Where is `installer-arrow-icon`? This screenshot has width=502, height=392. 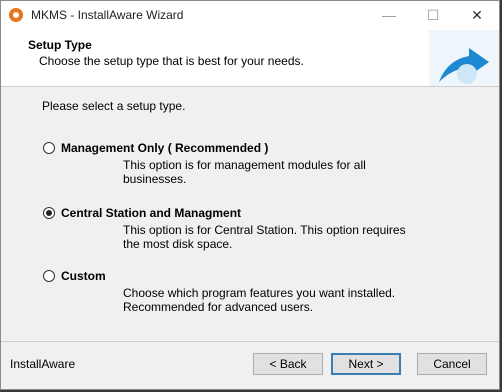 installer-arrow-icon is located at coordinates (464, 58).